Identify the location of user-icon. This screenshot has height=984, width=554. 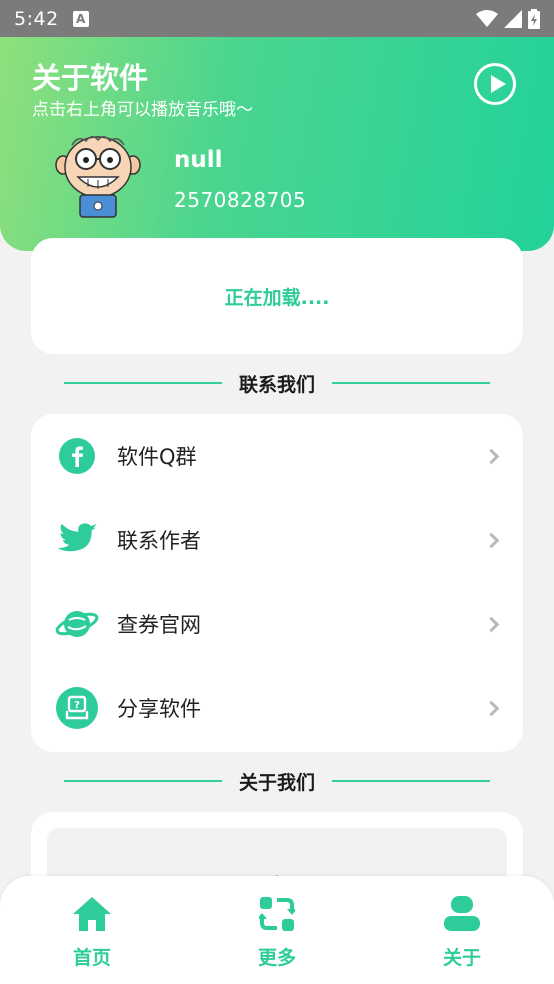
(462, 914).